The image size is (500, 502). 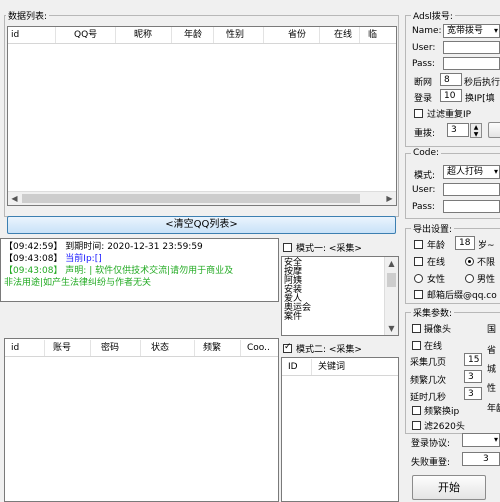 I want to click on redial-spinner: ▲ ▼, so click(x=476, y=130).